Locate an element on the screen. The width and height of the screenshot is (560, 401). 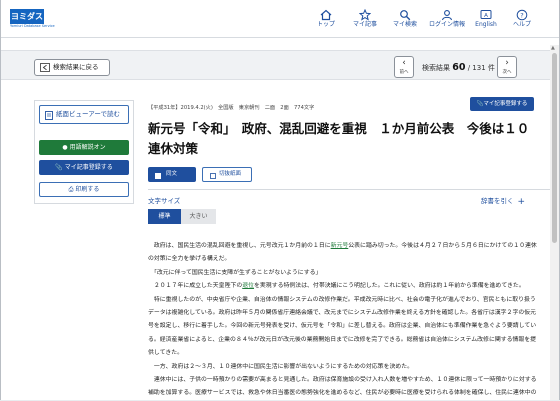
plain-text-label: 同文 is located at coordinates (172, 174).